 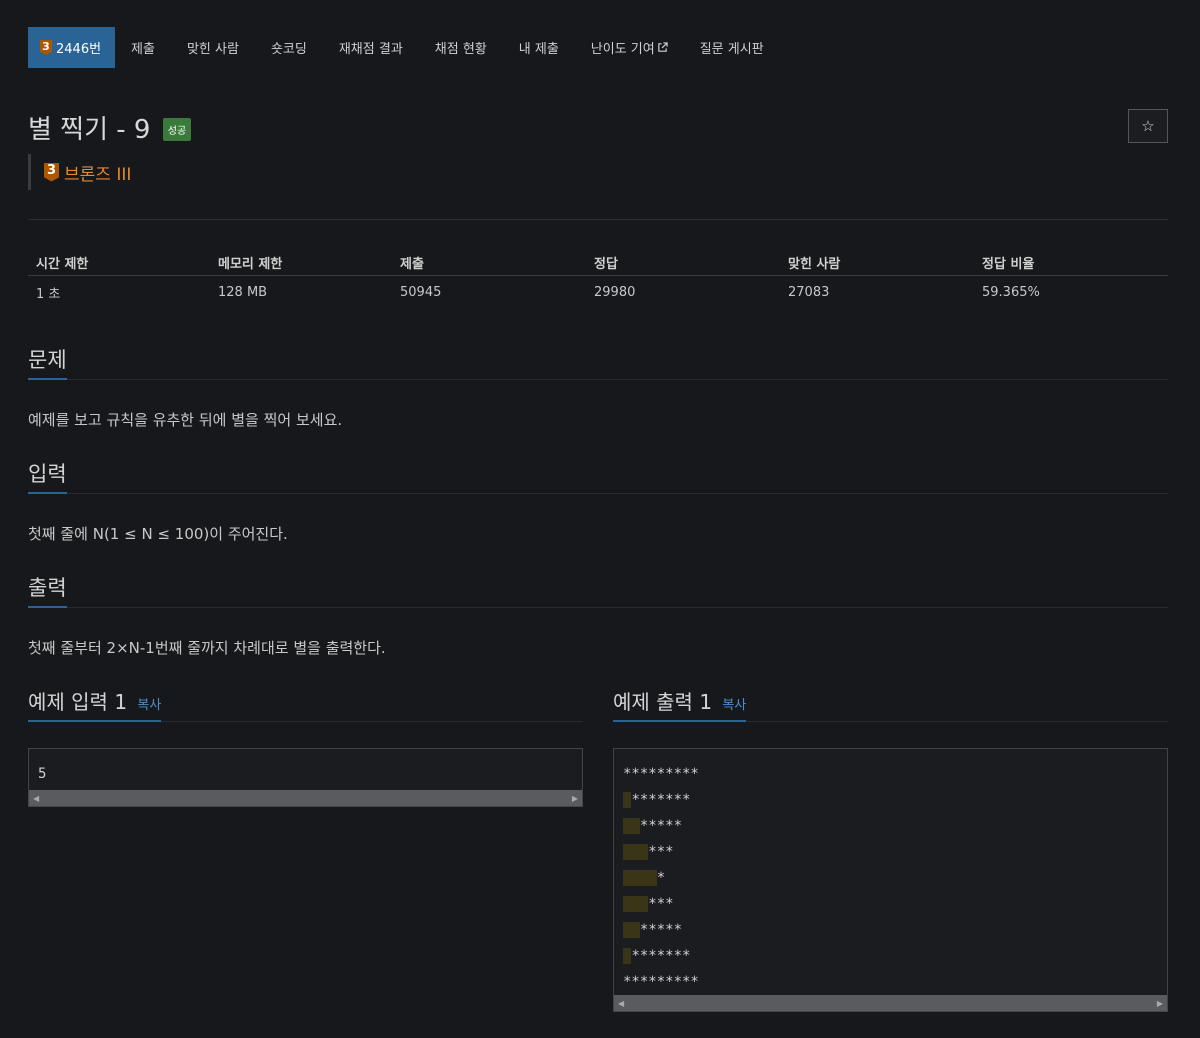 What do you see at coordinates (734, 705) in the screenshot?
I see `copy-sample-output-link: 복사` at bounding box center [734, 705].